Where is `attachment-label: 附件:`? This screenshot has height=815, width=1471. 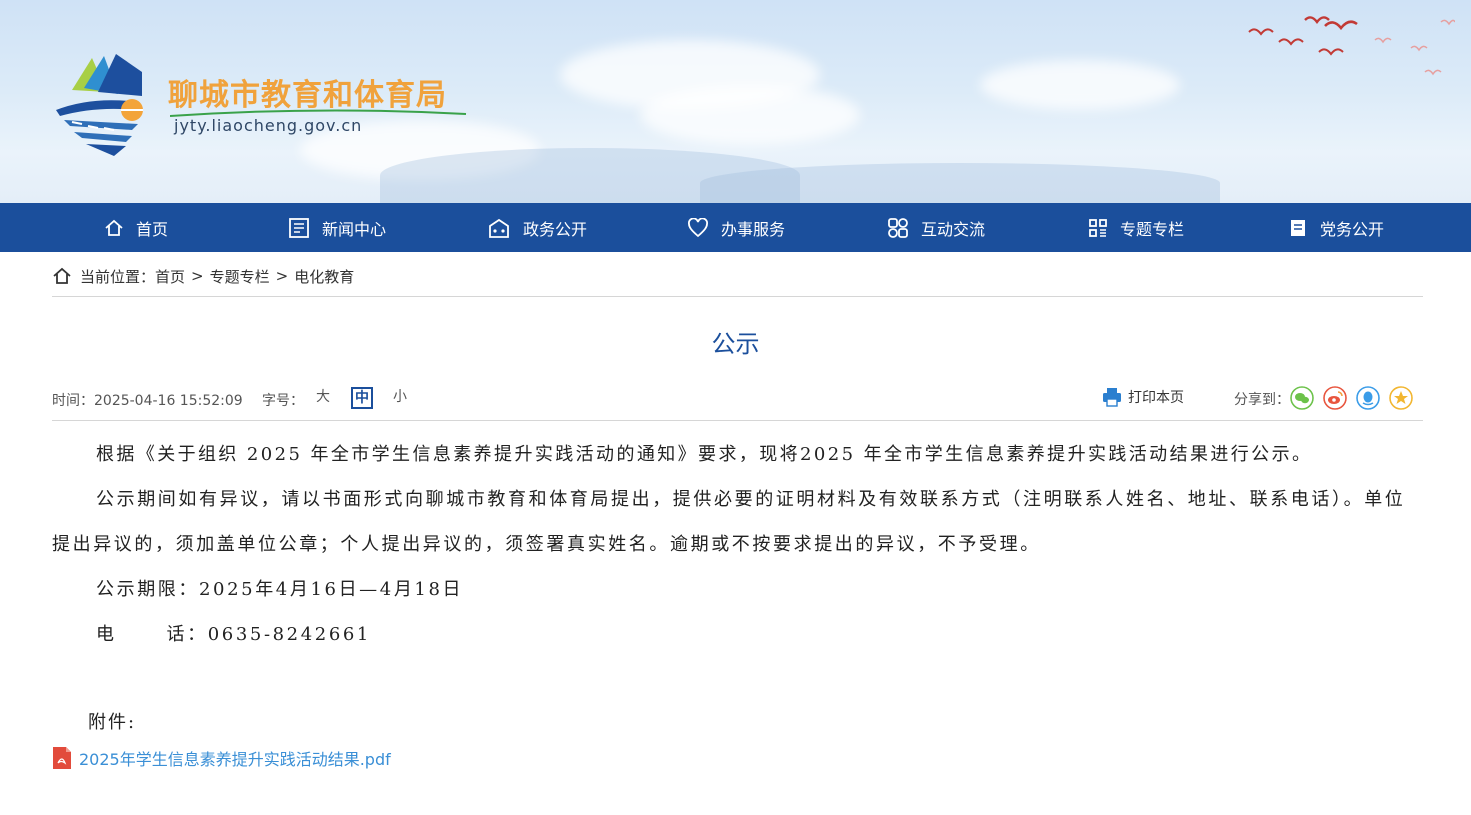 attachment-label: 附件: is located at coordinates (112, 722).